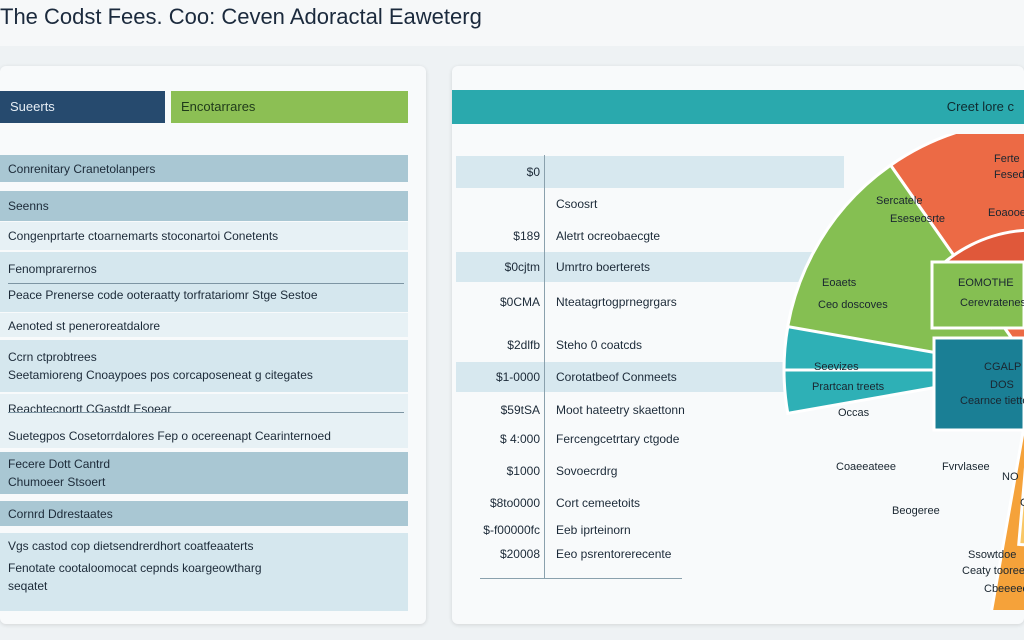 Image resolution: width=1024 pixels, height=640 pixels. I want to click on price-description: Fercengcetrtary ctgode, so click(618, 439).